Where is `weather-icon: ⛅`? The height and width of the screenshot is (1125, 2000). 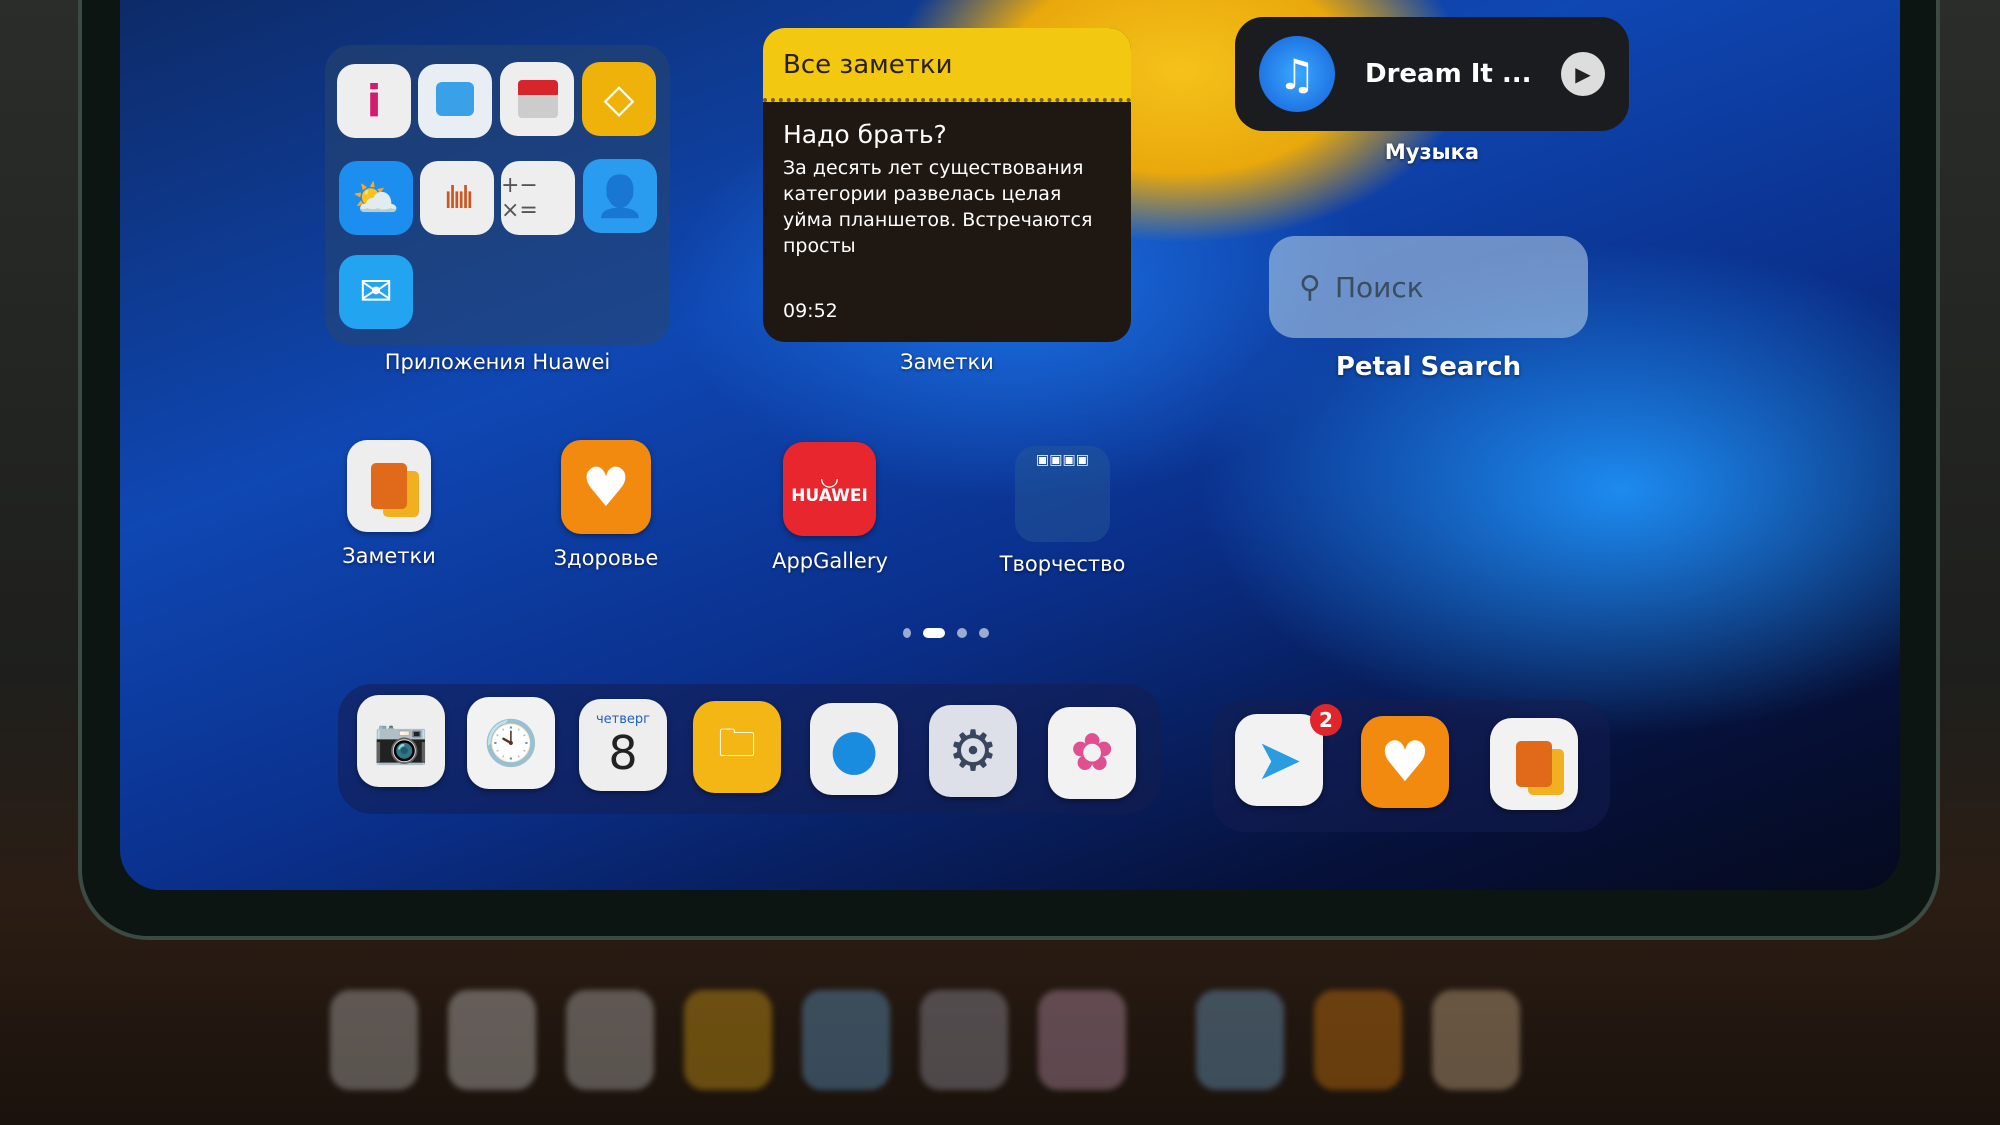 weather-icon: ⛅ is located at coordinates (376, 198).